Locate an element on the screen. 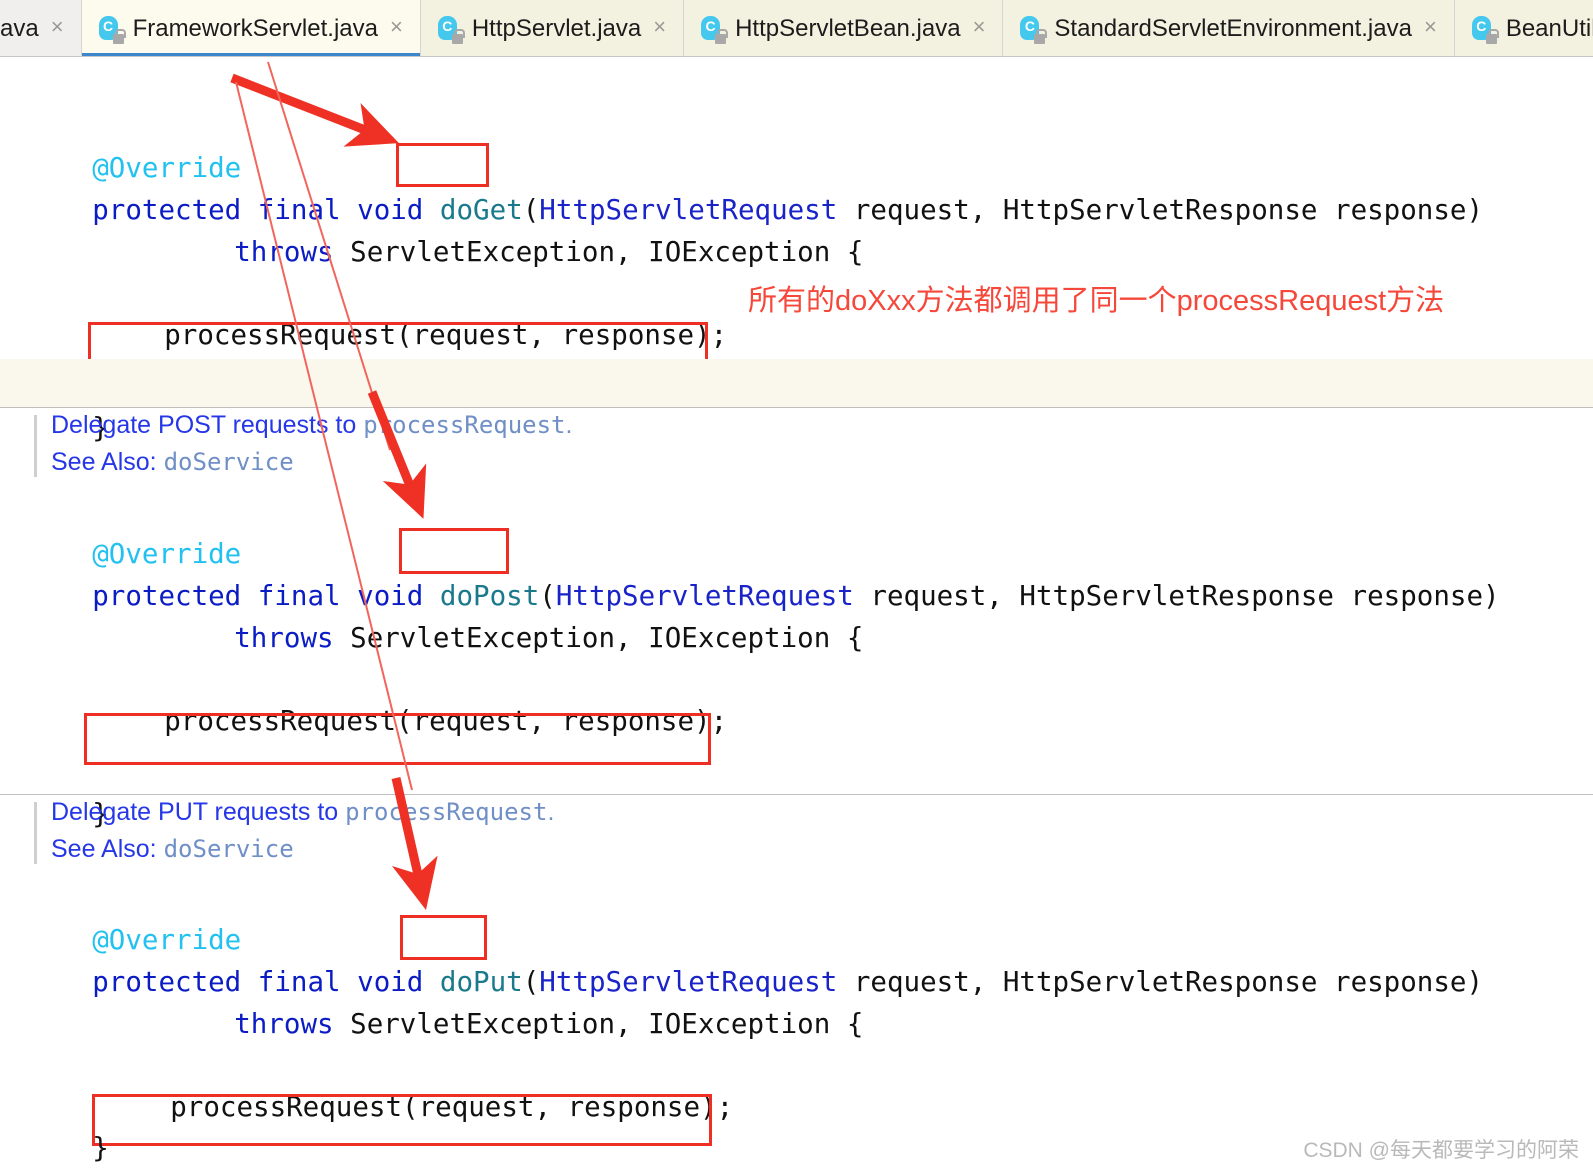 The image size is (1593, 1172). javadoc-see-also-put: See Also: doService is located at coordinates (172, 849).